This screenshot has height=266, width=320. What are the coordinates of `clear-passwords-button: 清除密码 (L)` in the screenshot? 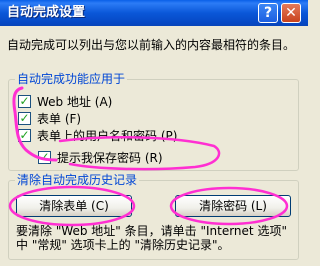 It's located at (233, 206).